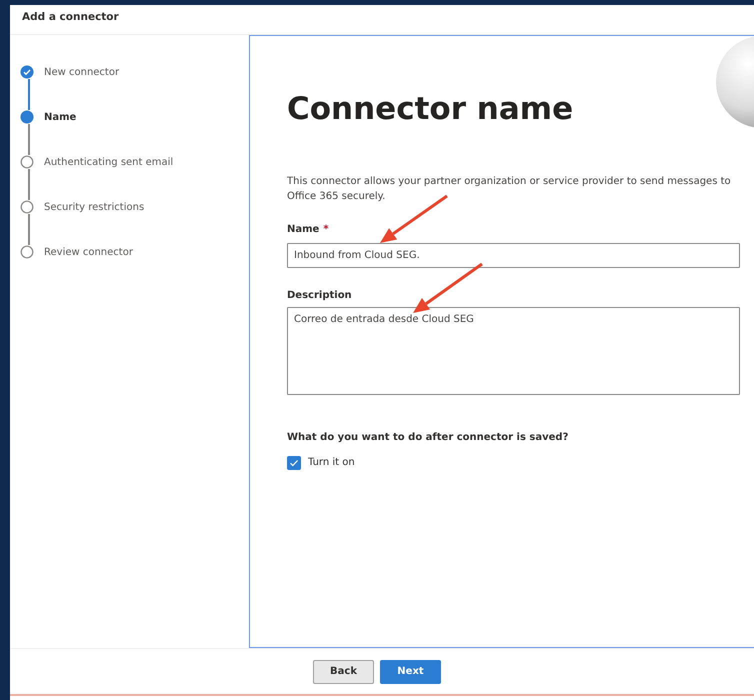 This screenshot has height=700, width=754. What do you see at coordinates (509, 189) in the screenshot?
I see `description-text: This connector allows your partner organization or service provider to send messages to Office 365 securely.` at bounding box center [509, 189].